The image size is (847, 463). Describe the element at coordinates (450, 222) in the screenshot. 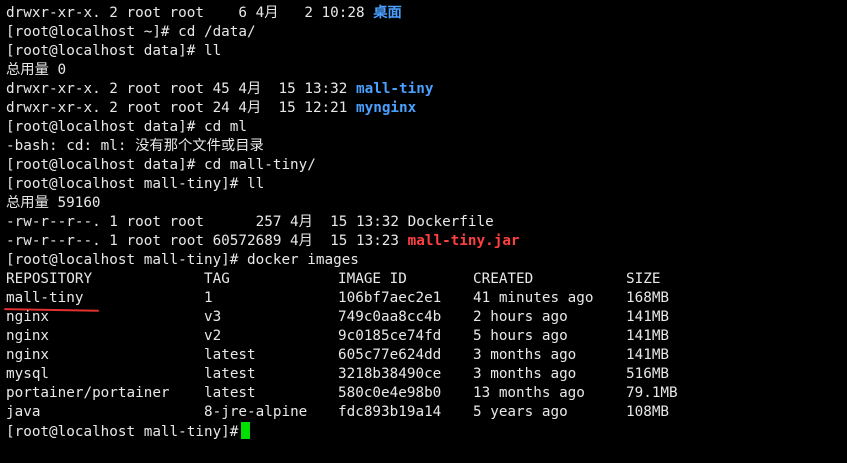

I see `file-name-dockerfile: Dockerfile` at that location.